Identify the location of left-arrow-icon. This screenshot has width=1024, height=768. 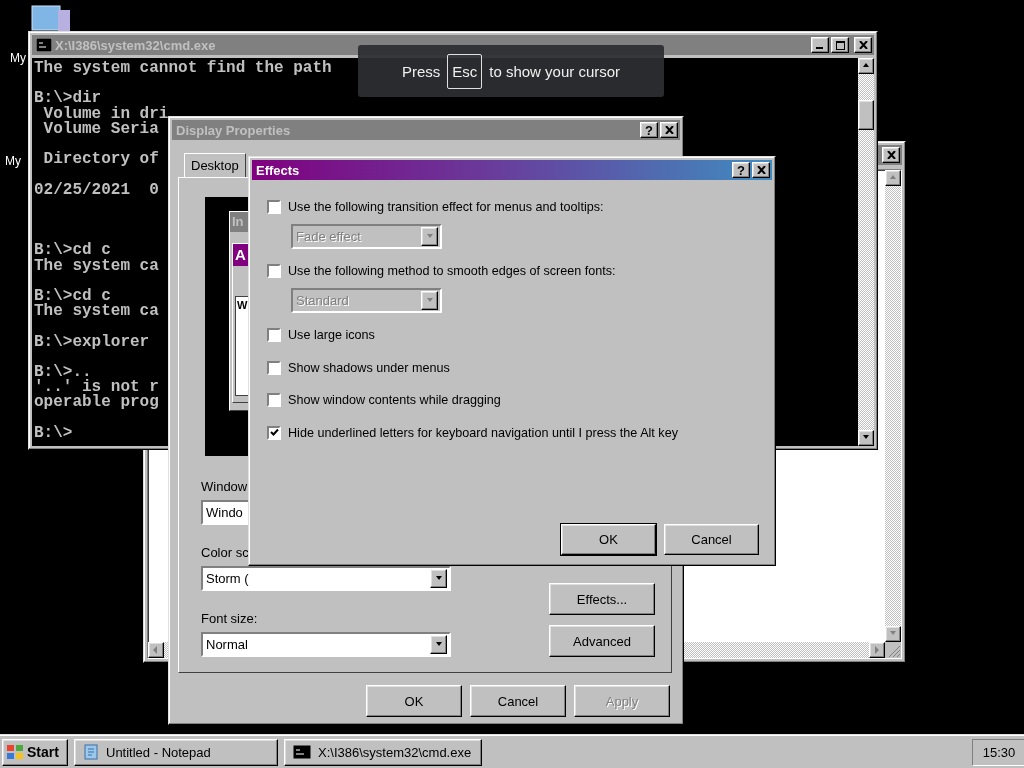
(156, 650).